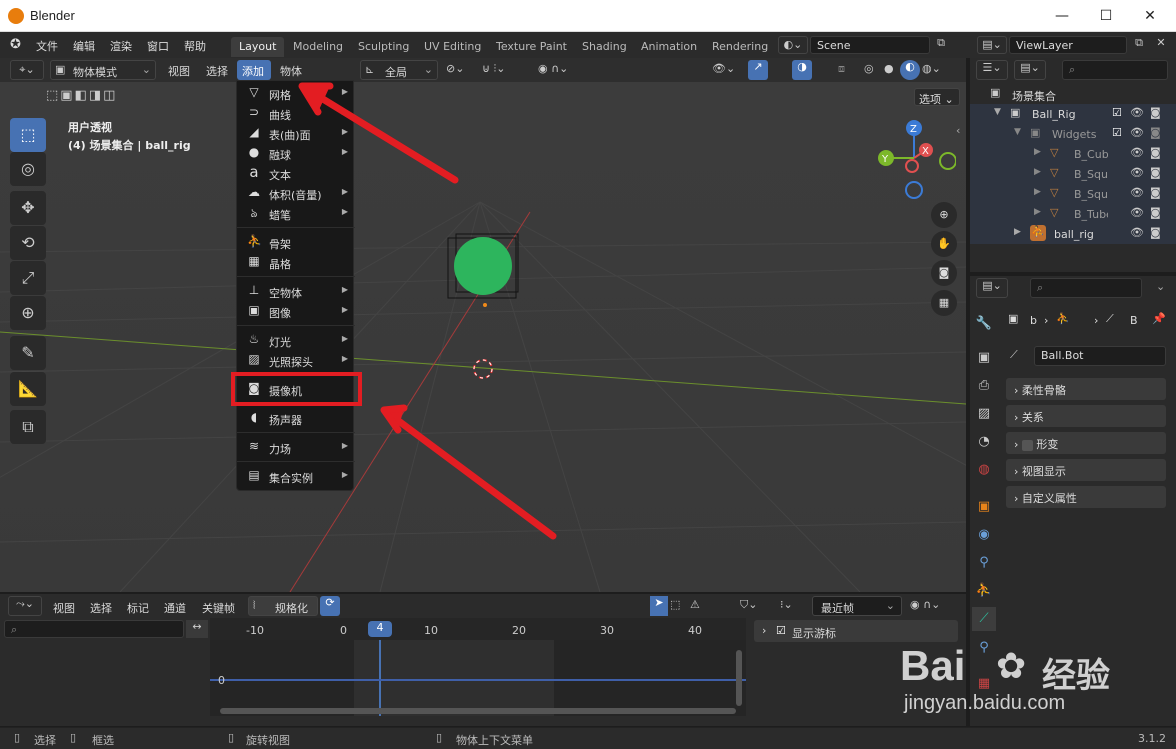 This screenshot has height=749, width=1176. I want to click on navigation-gizmo: Z X Y, so click(914, 160).